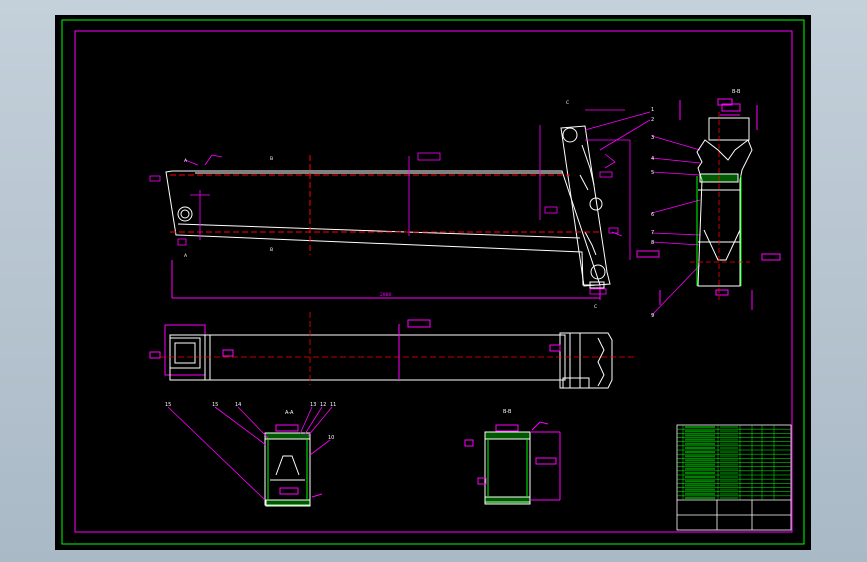 The height and width of the screenshot is (562, 867). I want to click on cut-marker-c-top: C, so click(567, 103).